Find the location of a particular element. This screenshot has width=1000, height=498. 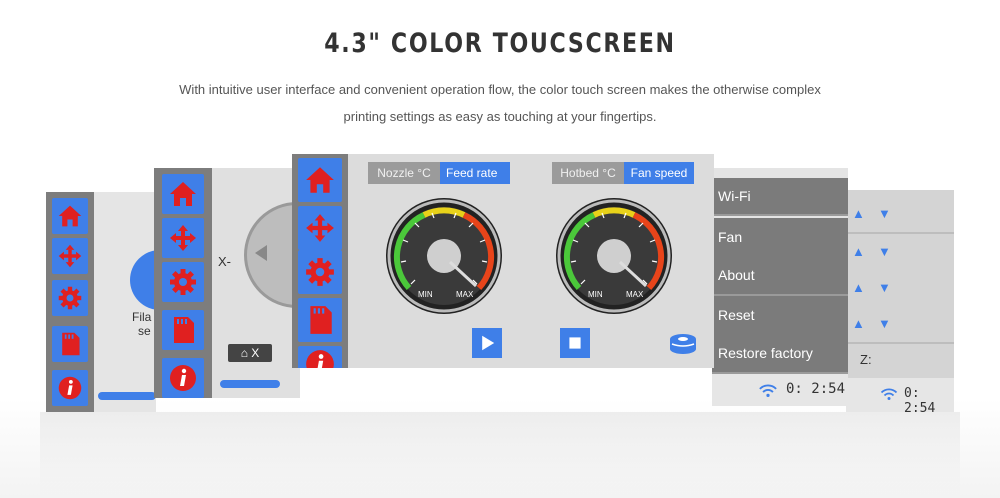

stop-button is located at coordinates (575, 343).